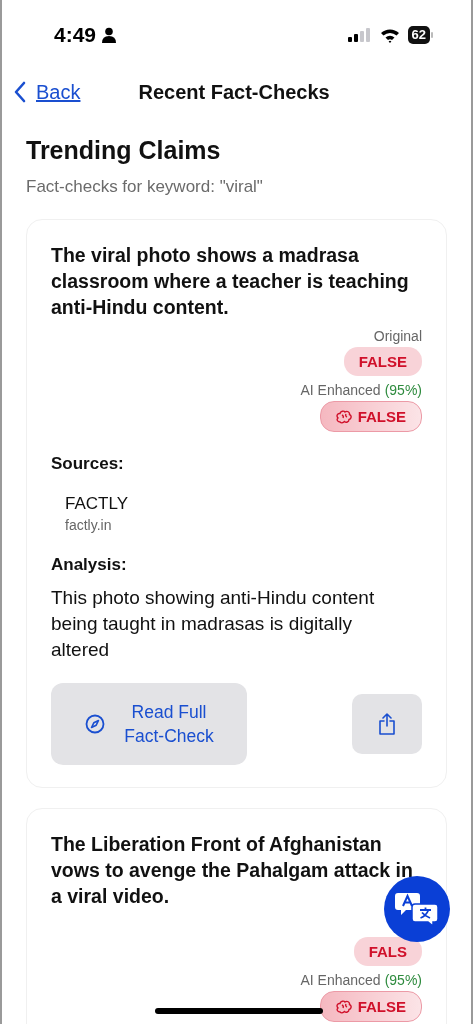  What do you see at coordinates (88, 464) in the screenshot?
I see `sources-heading: Sources:` at bounding box center [88, 464].